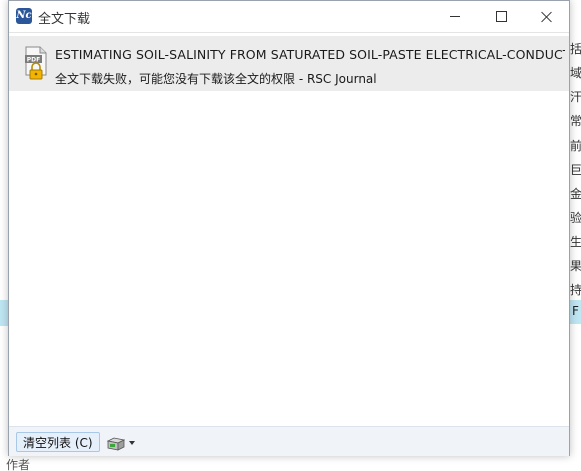 The height and width of the screenshot is (471, 581). I want to click on device-dropdown-icon, so click(116, 444).